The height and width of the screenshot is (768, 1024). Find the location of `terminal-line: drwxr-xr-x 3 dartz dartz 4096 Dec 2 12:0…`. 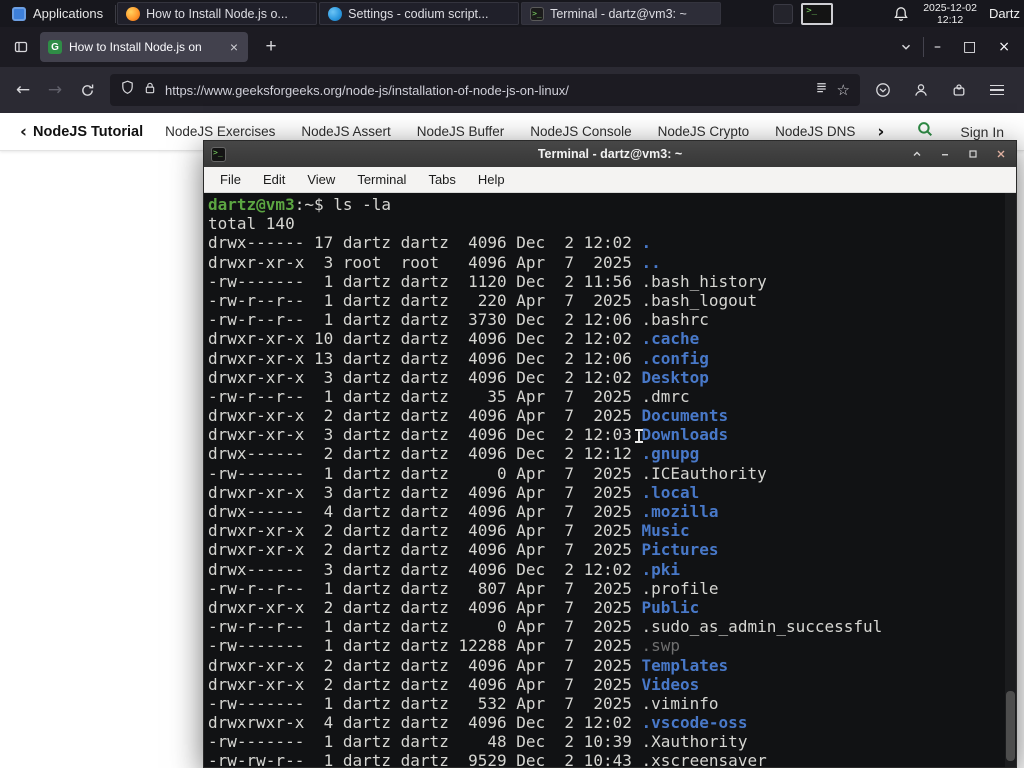

terminal-line: drwxr-xr-x 3 dartz dartz 4096 Dec 2 12:0… is located at coordinates (458, 377).